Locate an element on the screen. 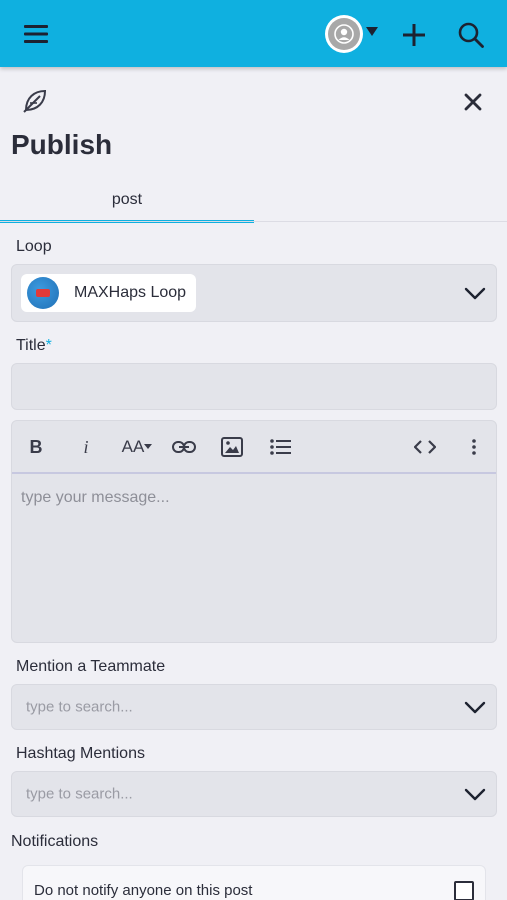  notify-option-row: Do not notify anyone on this post is located at coordinates (254, 882).